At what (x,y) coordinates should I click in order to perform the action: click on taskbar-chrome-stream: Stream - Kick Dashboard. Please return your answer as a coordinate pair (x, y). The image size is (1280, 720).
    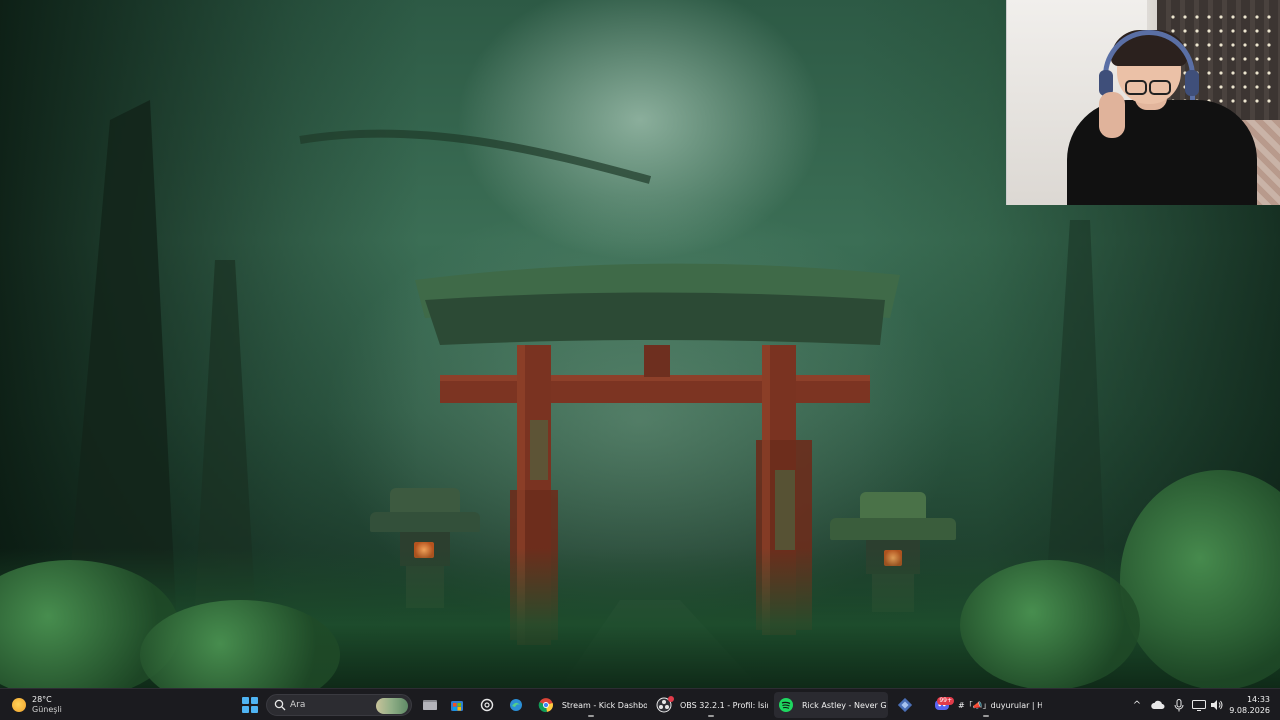
    Looking at the image, I should click on (590, 705).